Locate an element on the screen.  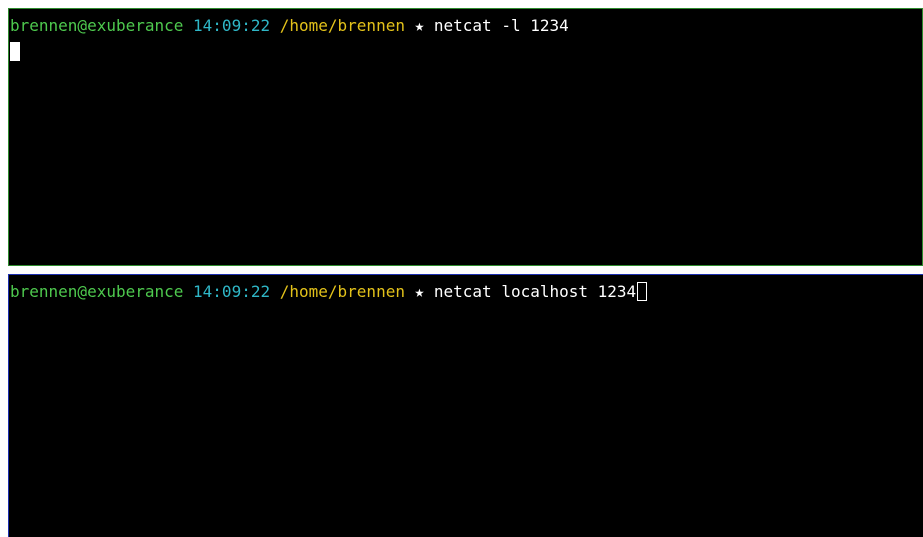
command-text: netcat -l 1234 is located at coordinates (501, 25).